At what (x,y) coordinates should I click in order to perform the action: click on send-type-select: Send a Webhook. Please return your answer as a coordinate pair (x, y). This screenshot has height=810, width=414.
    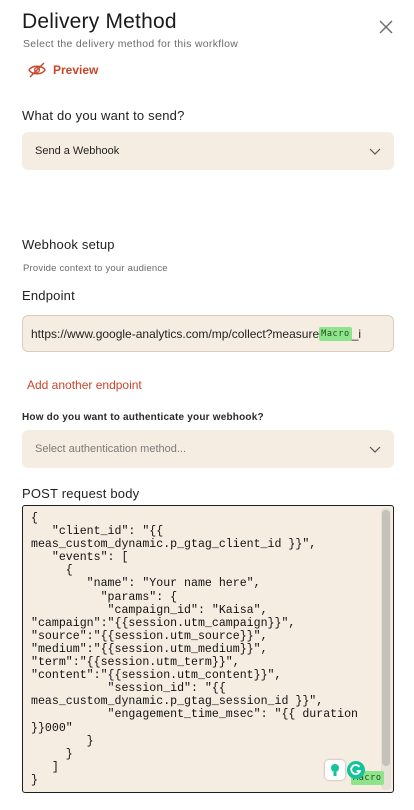
    Looking at the image, I should click on (208, 151).